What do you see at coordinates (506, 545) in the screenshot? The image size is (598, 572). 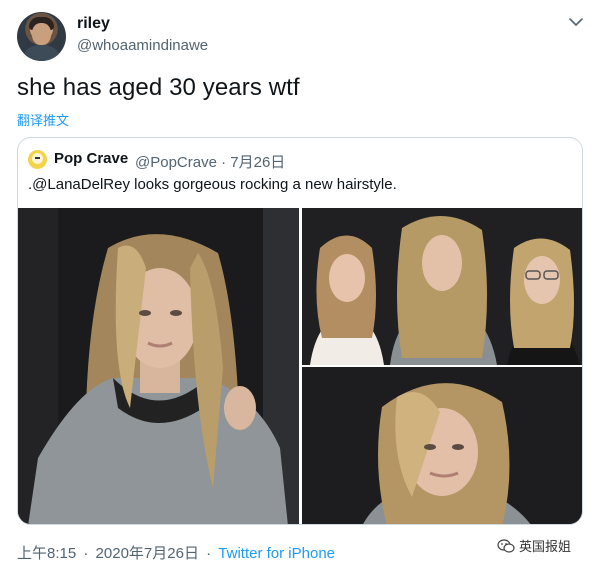 I see `wechat-icon` at bounding box center [506, 545].